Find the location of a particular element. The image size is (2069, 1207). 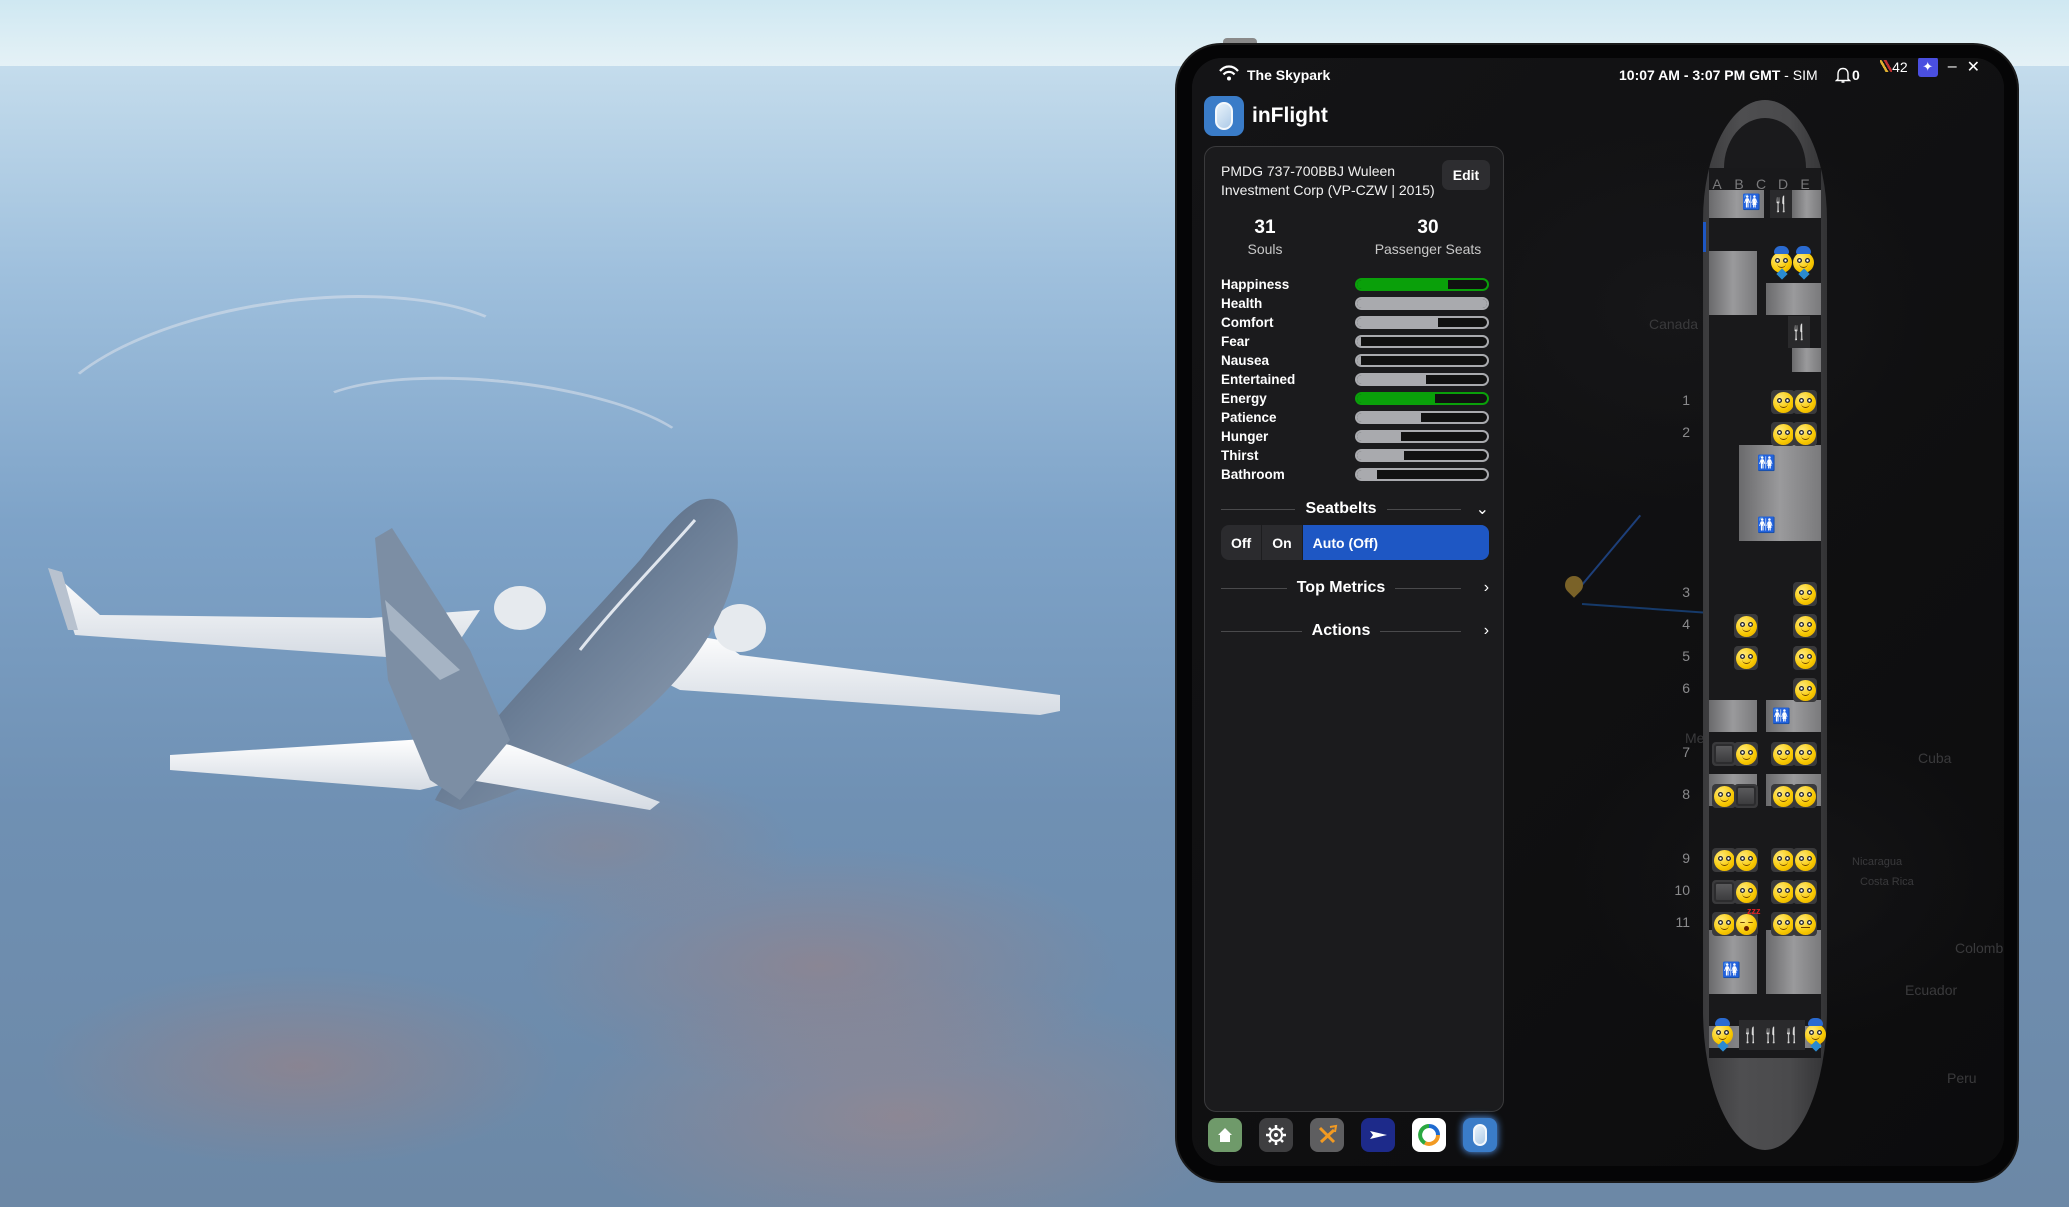

seat-7A is located at coordinates (1724, 754).